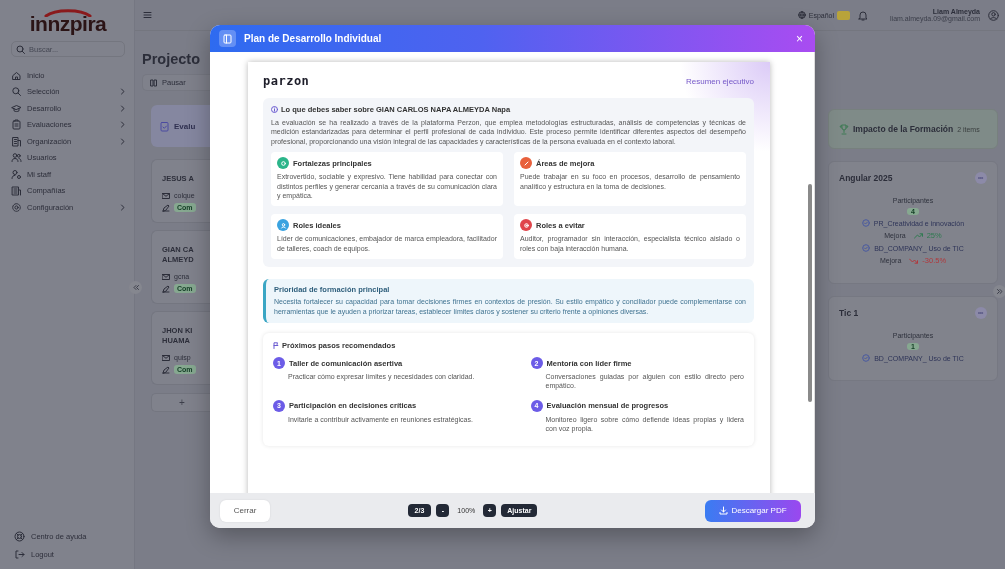  I want to click on graduation-cap-icon, so click(16, 108).